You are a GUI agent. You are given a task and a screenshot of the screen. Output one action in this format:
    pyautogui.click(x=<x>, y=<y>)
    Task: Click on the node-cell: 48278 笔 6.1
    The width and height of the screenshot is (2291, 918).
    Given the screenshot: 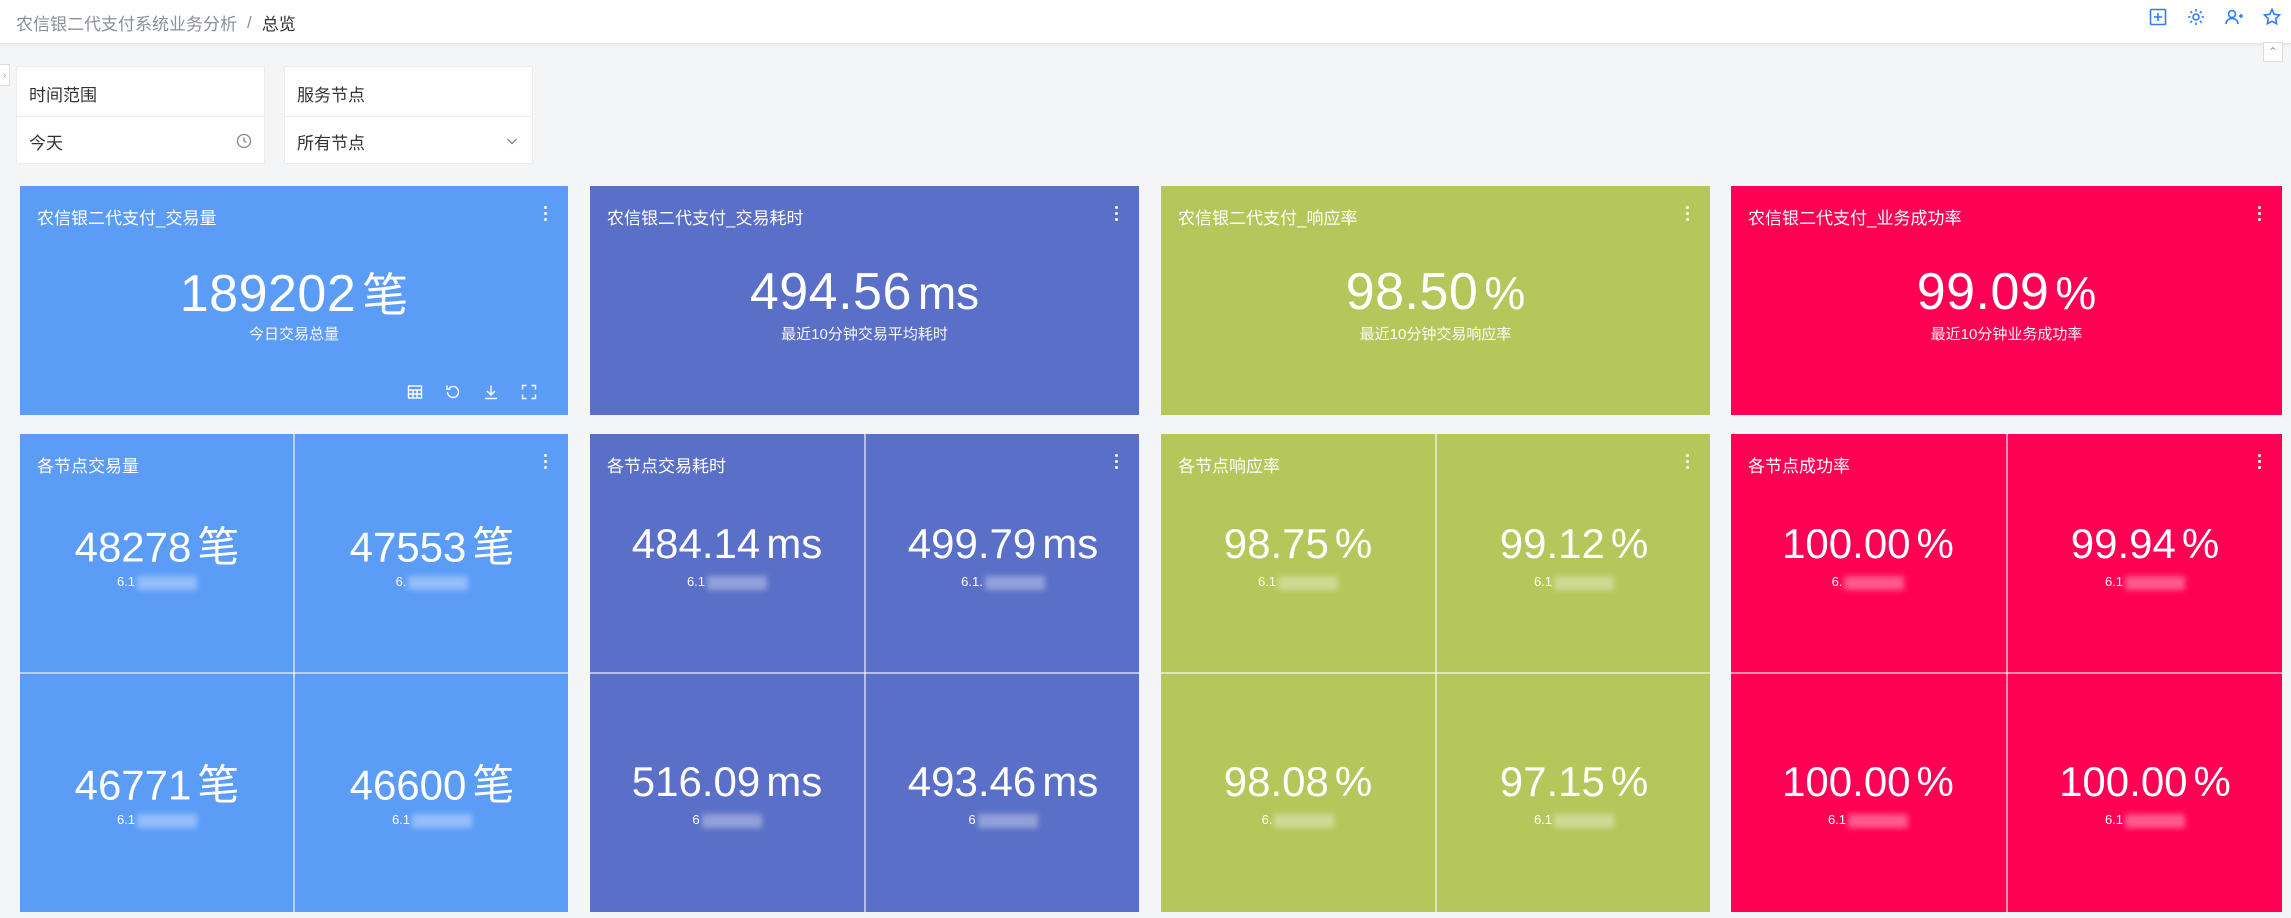 What is the action you would take?
    pyautogui.click(x=157, y=553)
    